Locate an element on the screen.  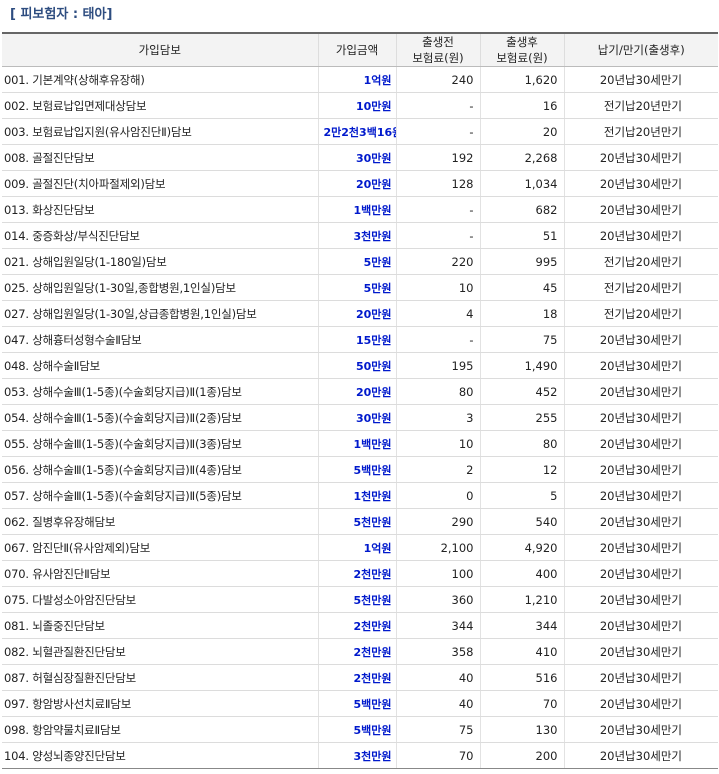
post-birth-premium-cell: 80 is located at coordinates (521, 443).